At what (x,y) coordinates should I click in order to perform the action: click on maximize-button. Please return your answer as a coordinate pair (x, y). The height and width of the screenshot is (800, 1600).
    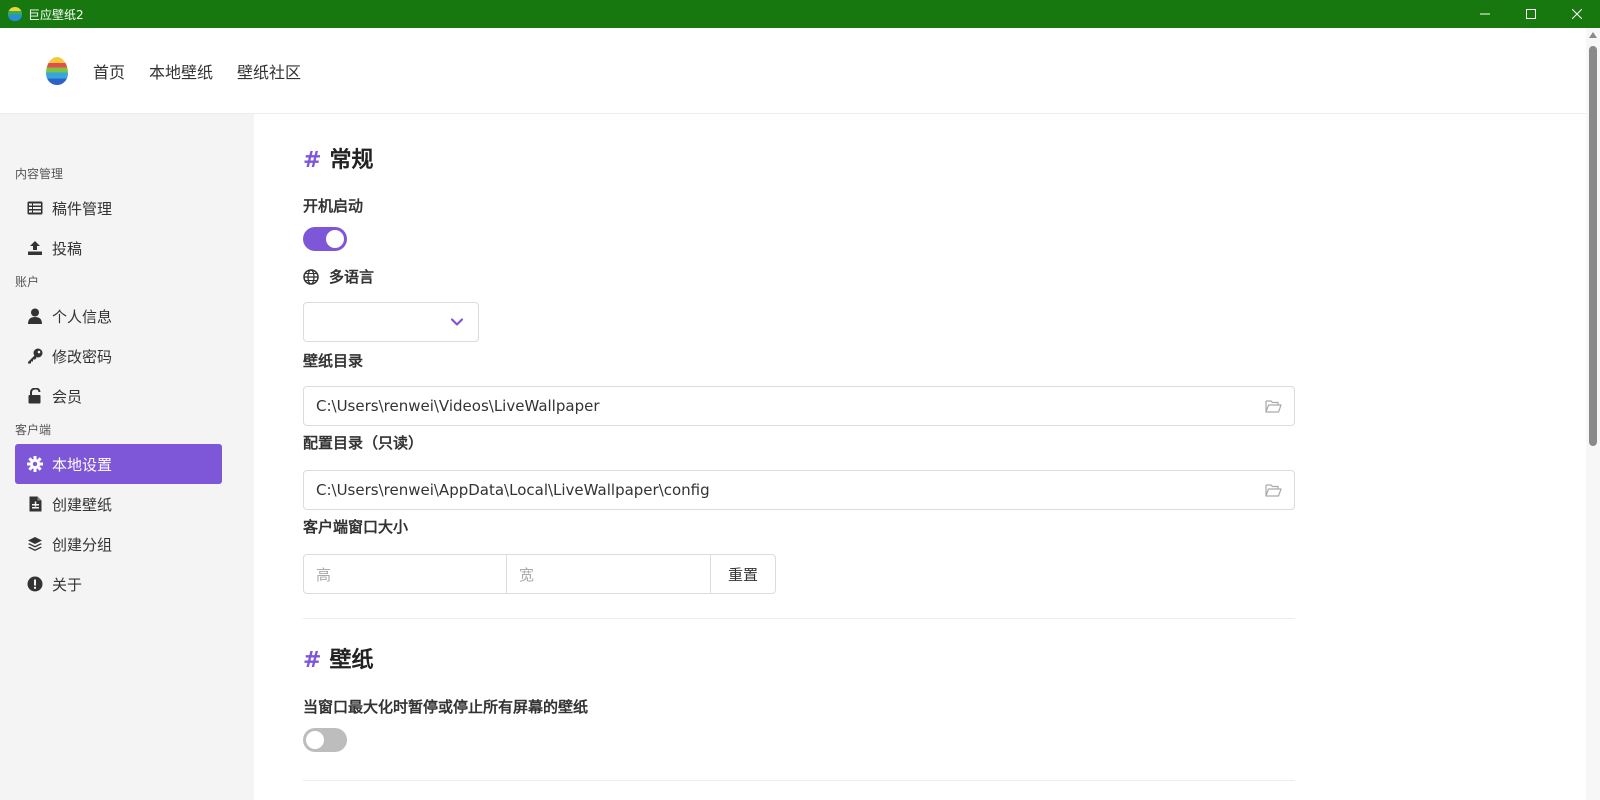
    Looking at the image, I should click on (1531, 14).